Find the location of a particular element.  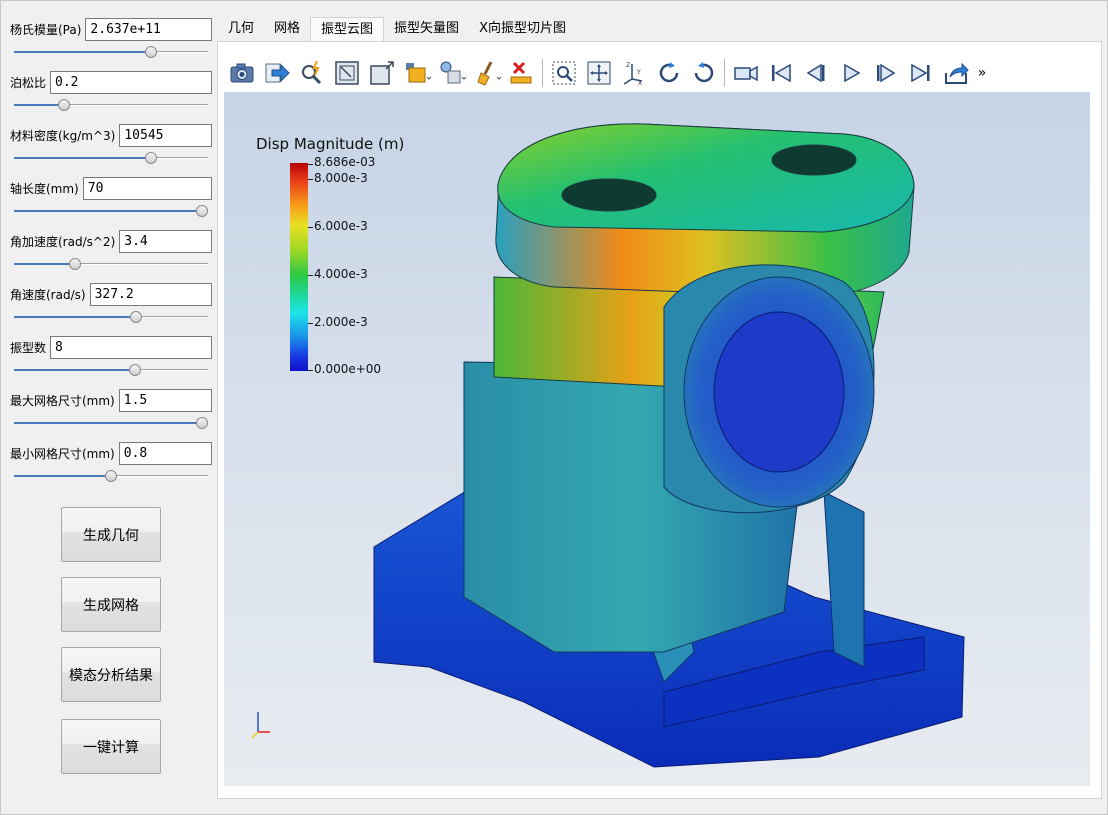

max-mesh-size-slider is located at coordinates (111, 423).